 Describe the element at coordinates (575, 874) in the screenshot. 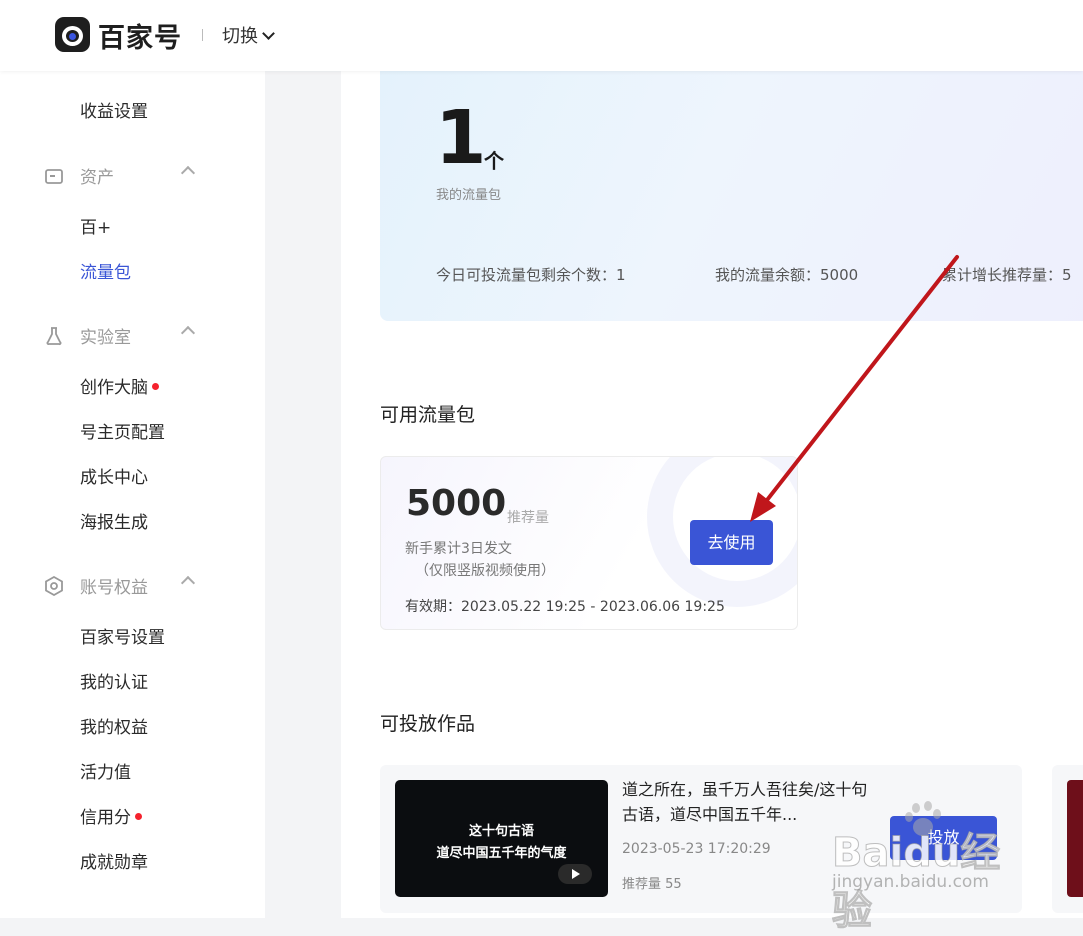

I see `play-icon` at that location.